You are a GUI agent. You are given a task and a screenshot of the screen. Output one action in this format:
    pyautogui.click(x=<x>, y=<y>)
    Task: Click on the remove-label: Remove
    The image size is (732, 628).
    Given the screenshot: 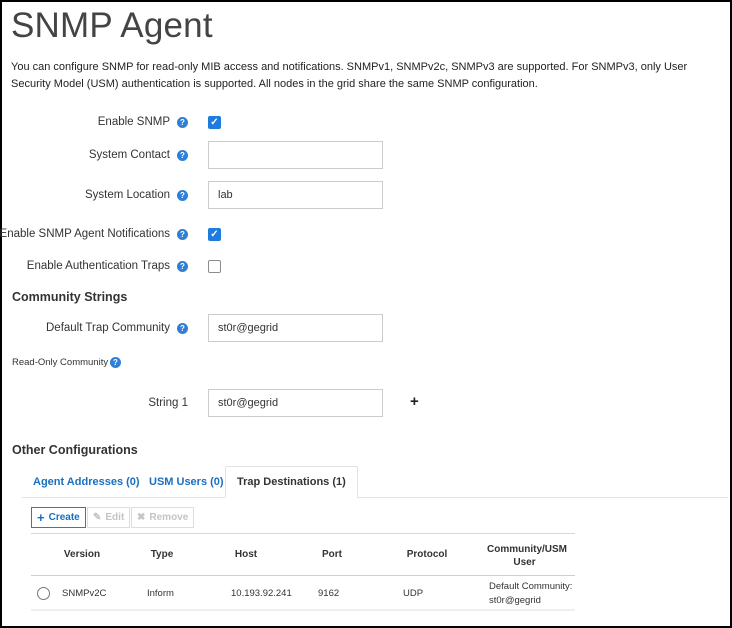 What is the action you would take?
    pyautogui.click(x=169, y=517)
    